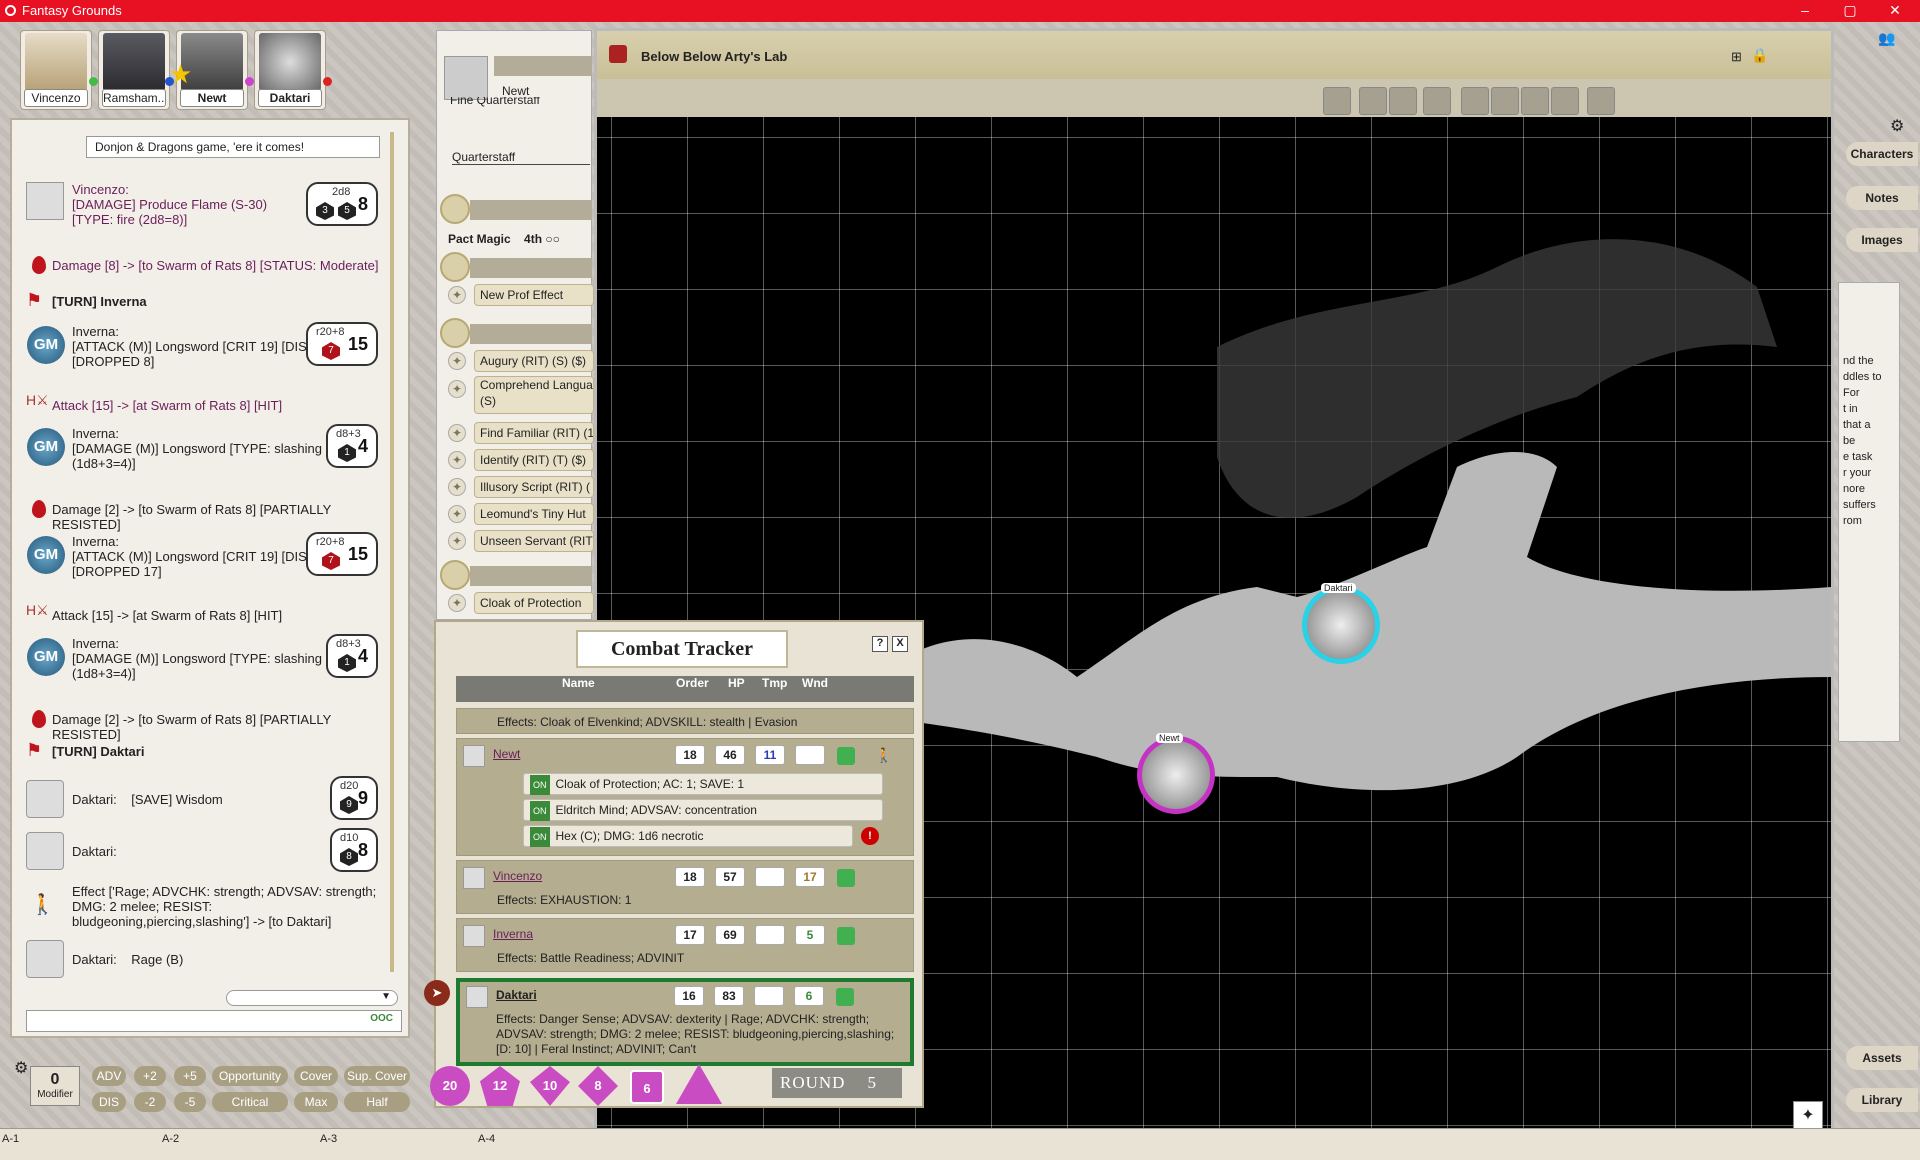 The image size is (1920, 1160). I want to click on spell-item: Comprehend Langua (S), so click(534, 395).